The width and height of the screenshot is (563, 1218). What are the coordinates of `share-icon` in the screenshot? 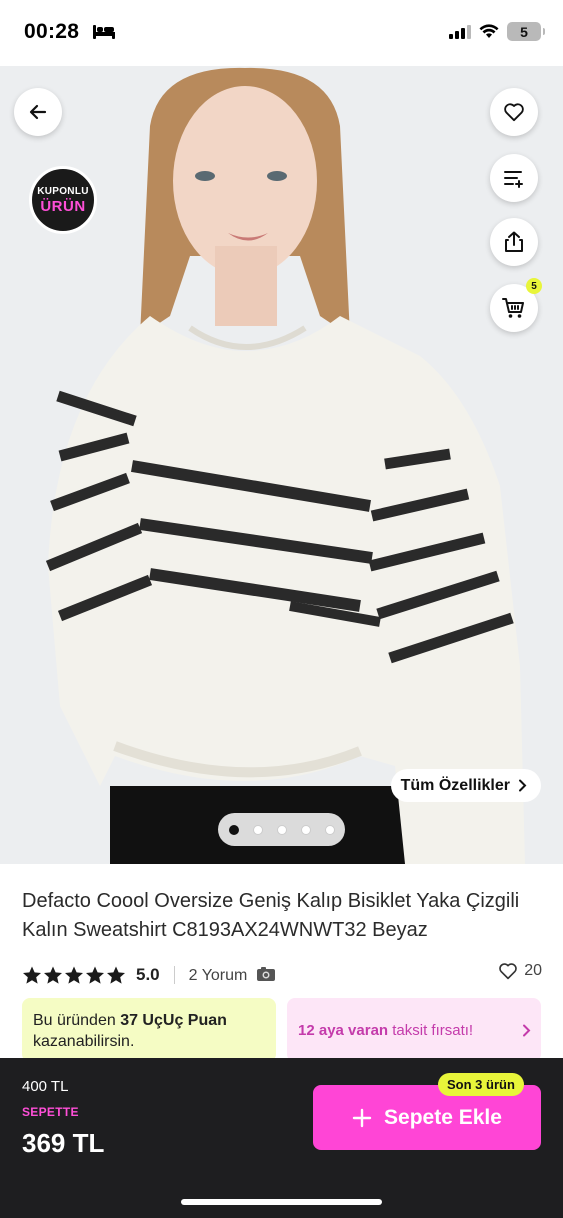 It's located at (514, 241).